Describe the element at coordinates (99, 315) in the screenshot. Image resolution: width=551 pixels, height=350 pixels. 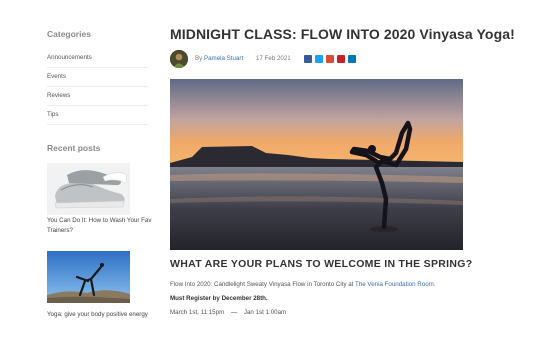
I see `recent-post-title-yoga: Yoga: give your body positive energy` at that location.